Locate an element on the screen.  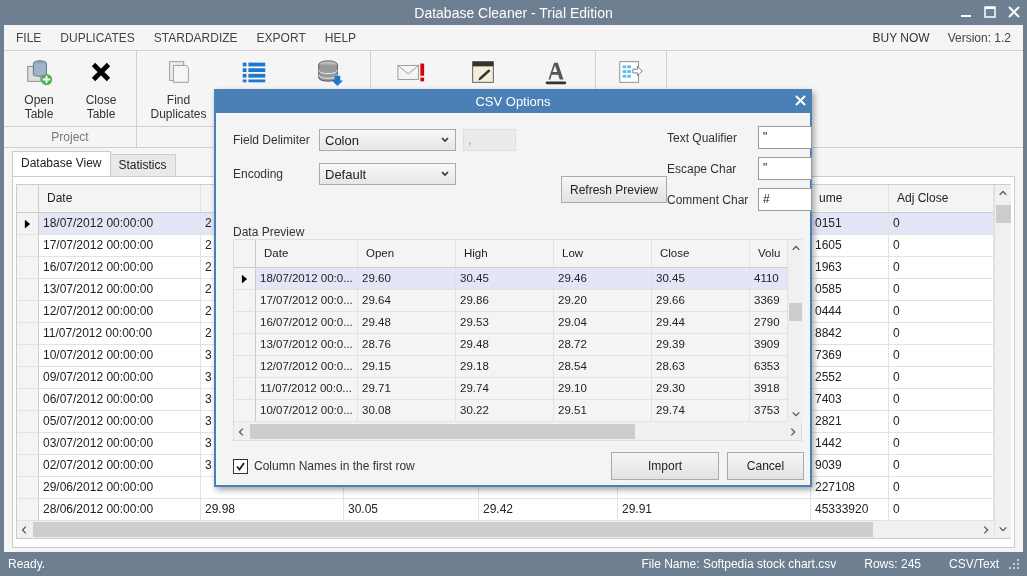
table-cell: 29.71 is located at coordinates (407, 389).